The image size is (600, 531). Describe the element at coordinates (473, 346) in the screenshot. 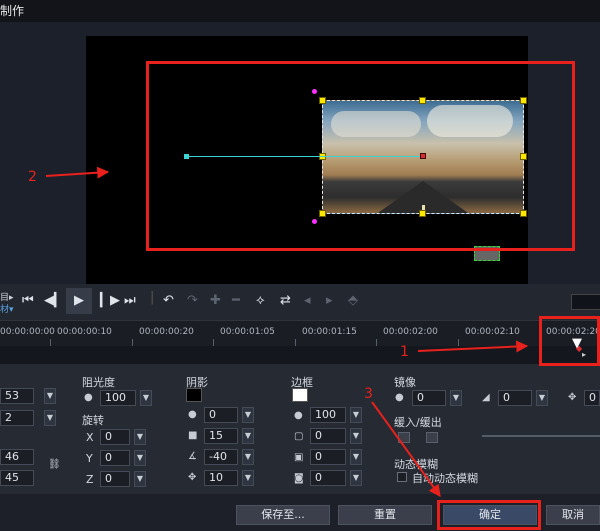

I see `arrow-to-keyframe` at that location.